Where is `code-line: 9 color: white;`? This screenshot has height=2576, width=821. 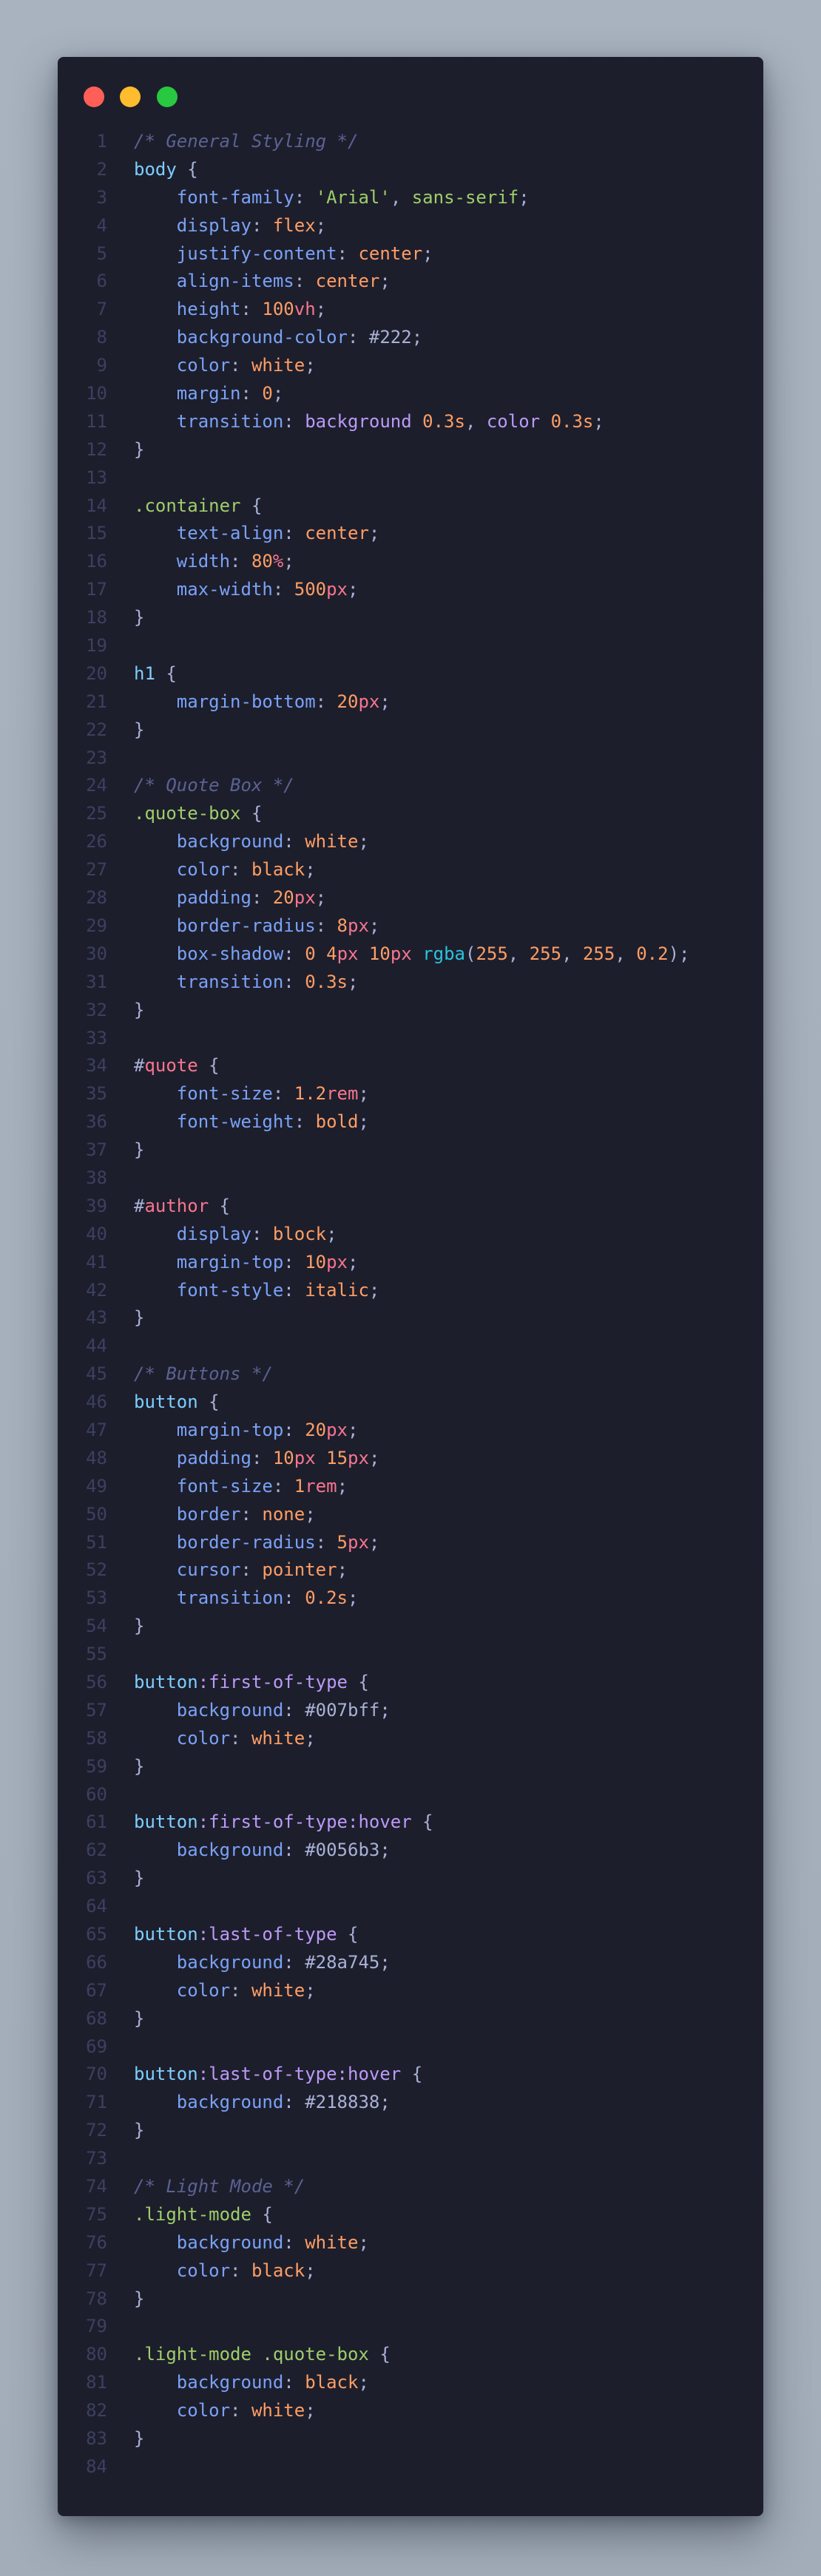 code-line: 9 color: white; is located at coordinates (410, 366).